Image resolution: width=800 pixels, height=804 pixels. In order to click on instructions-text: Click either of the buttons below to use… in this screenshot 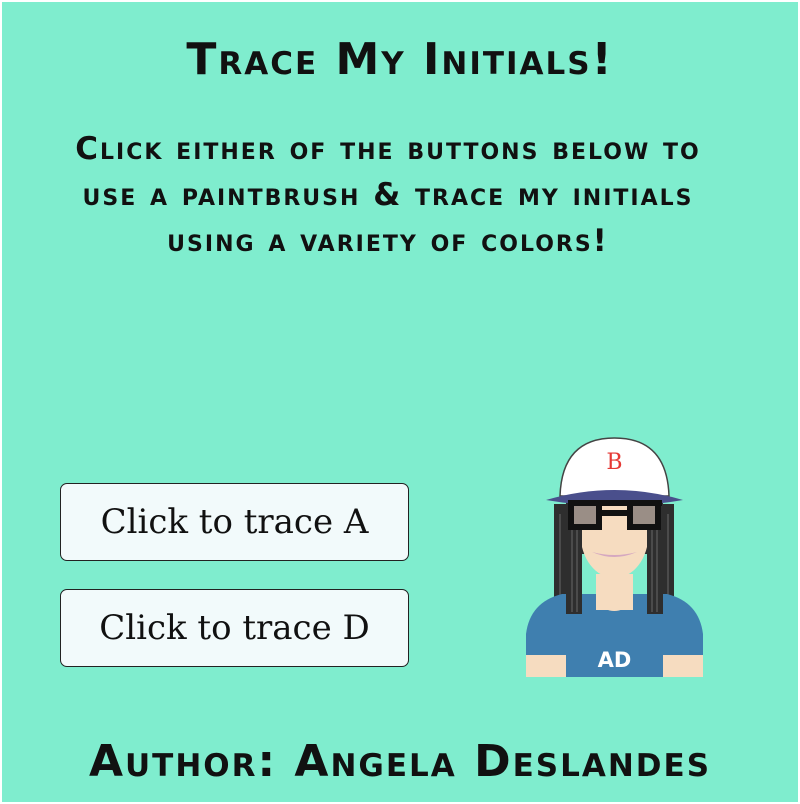, I will do `click(388, 195)`.